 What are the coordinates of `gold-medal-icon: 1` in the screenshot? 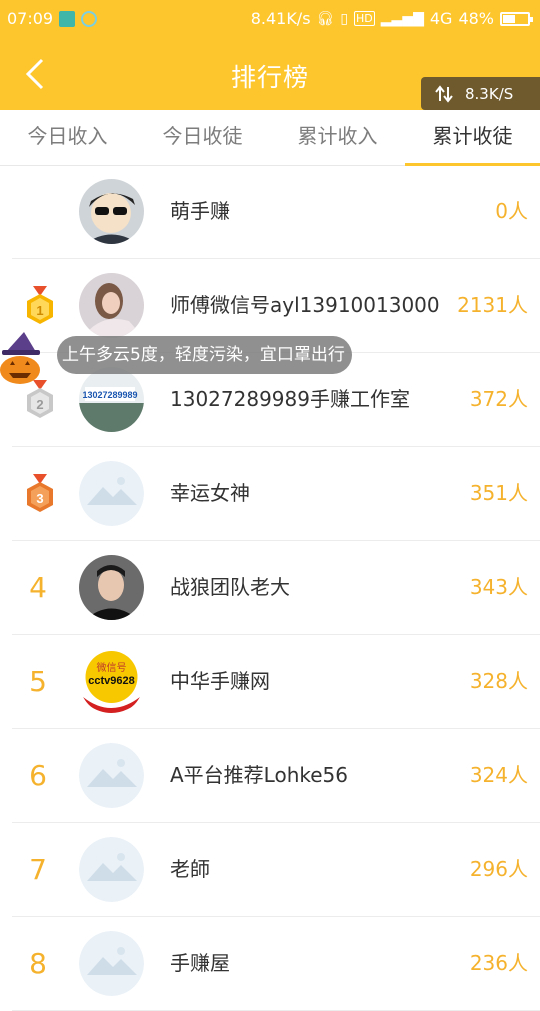 It's located at (40, 305).